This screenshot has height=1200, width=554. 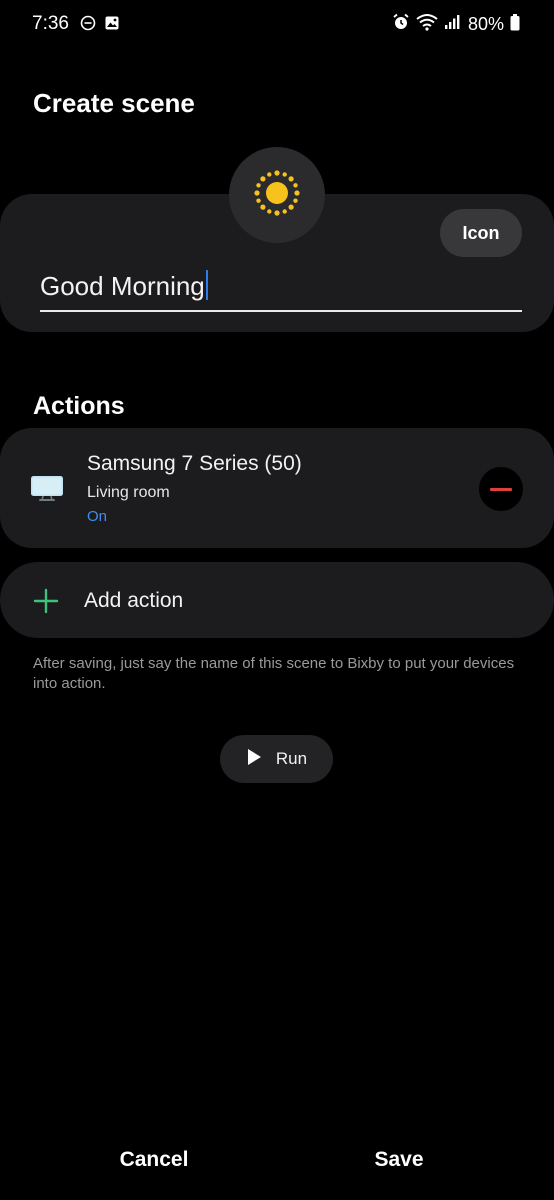 What do you see at coordinates (154, 1160) in the screenshot?
I see `cancel-button: Cancel` at bounding box center [154, 1160].